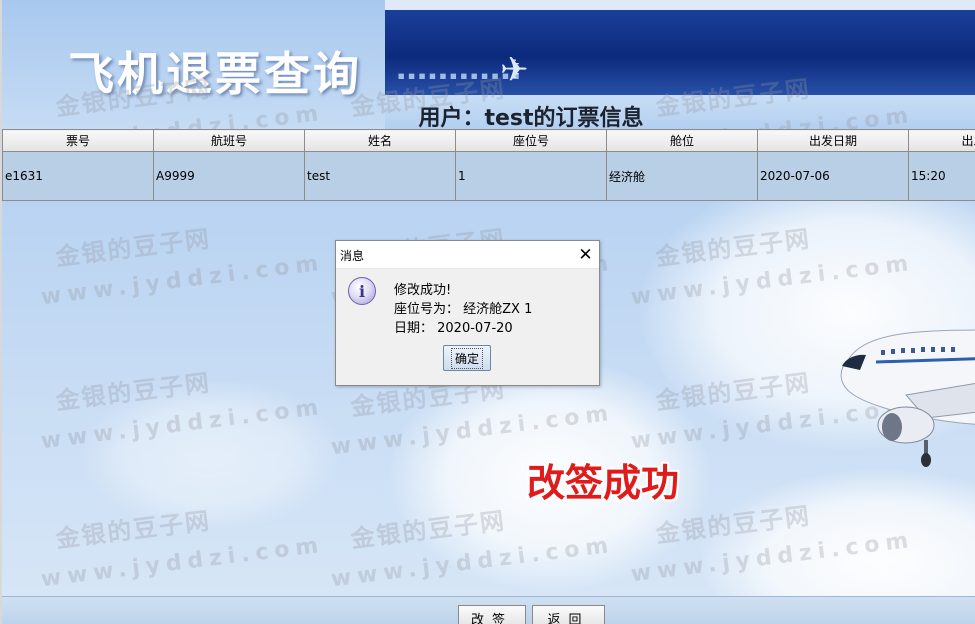 The width and height of the screenshot is (975, 624). I want to click on table-header-row: 票号 航班号 姓名 座位号 舱位 出发日期 出发时间, so click(488, 140).